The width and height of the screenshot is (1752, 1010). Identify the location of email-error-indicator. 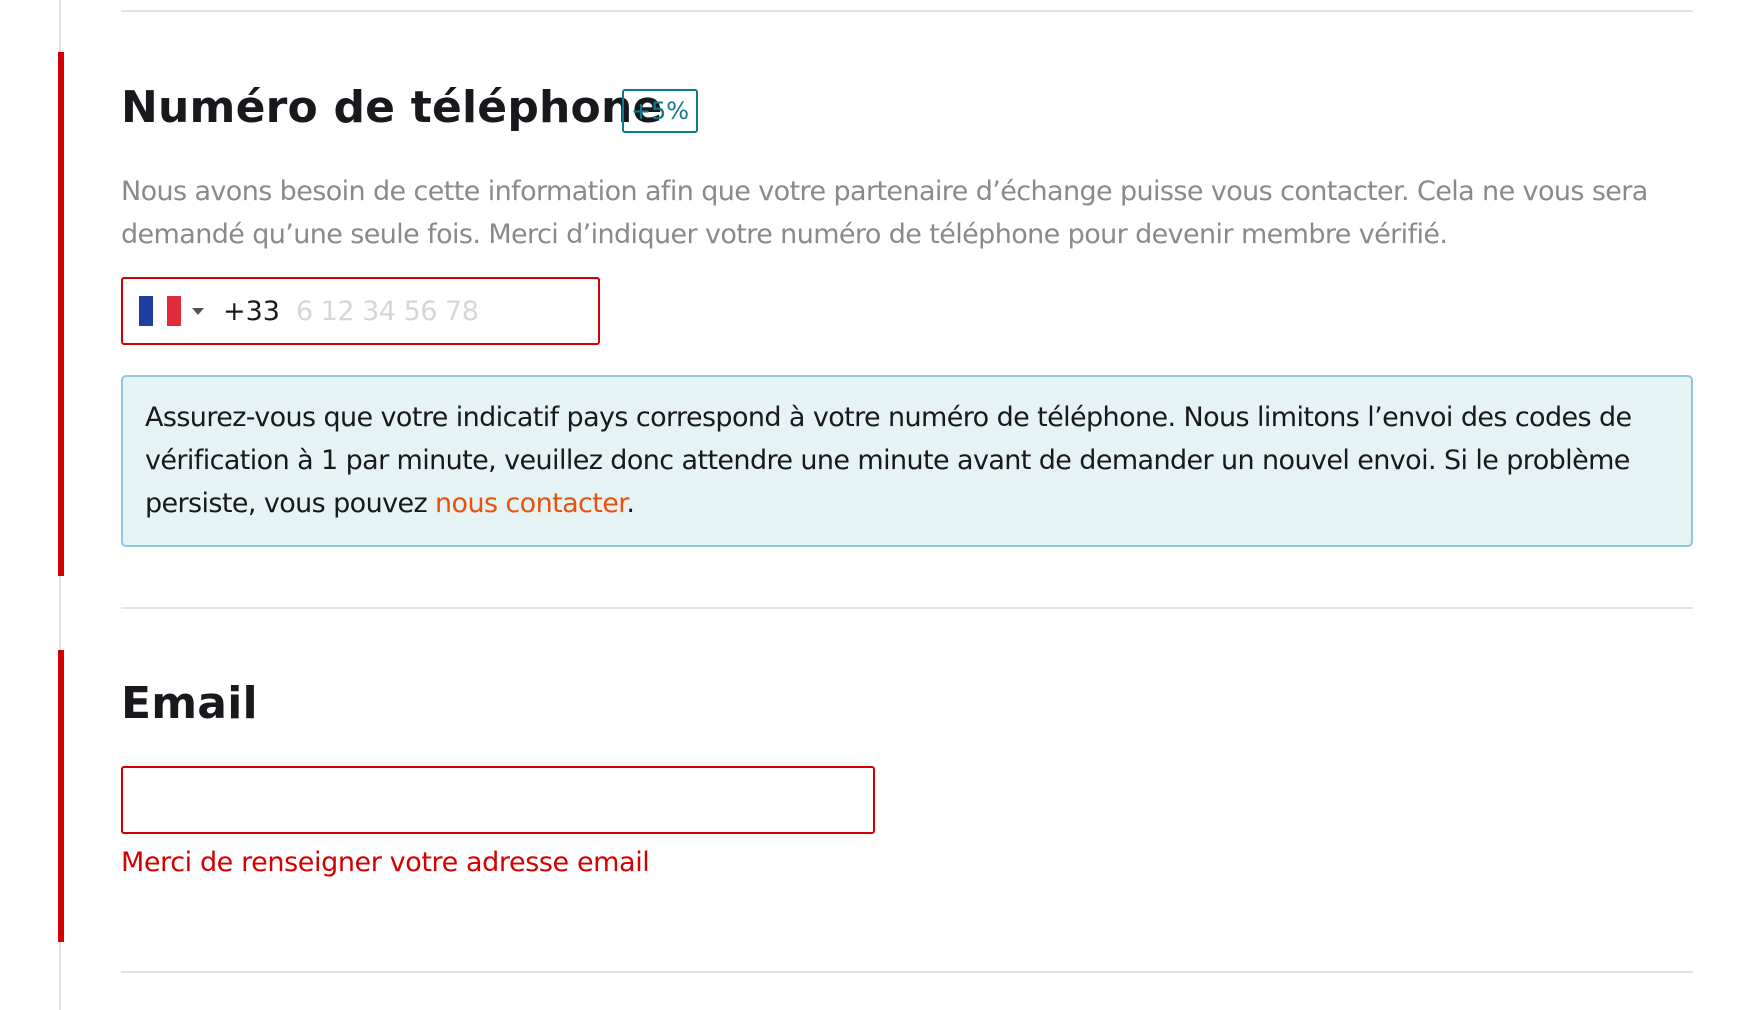
(61, 796).